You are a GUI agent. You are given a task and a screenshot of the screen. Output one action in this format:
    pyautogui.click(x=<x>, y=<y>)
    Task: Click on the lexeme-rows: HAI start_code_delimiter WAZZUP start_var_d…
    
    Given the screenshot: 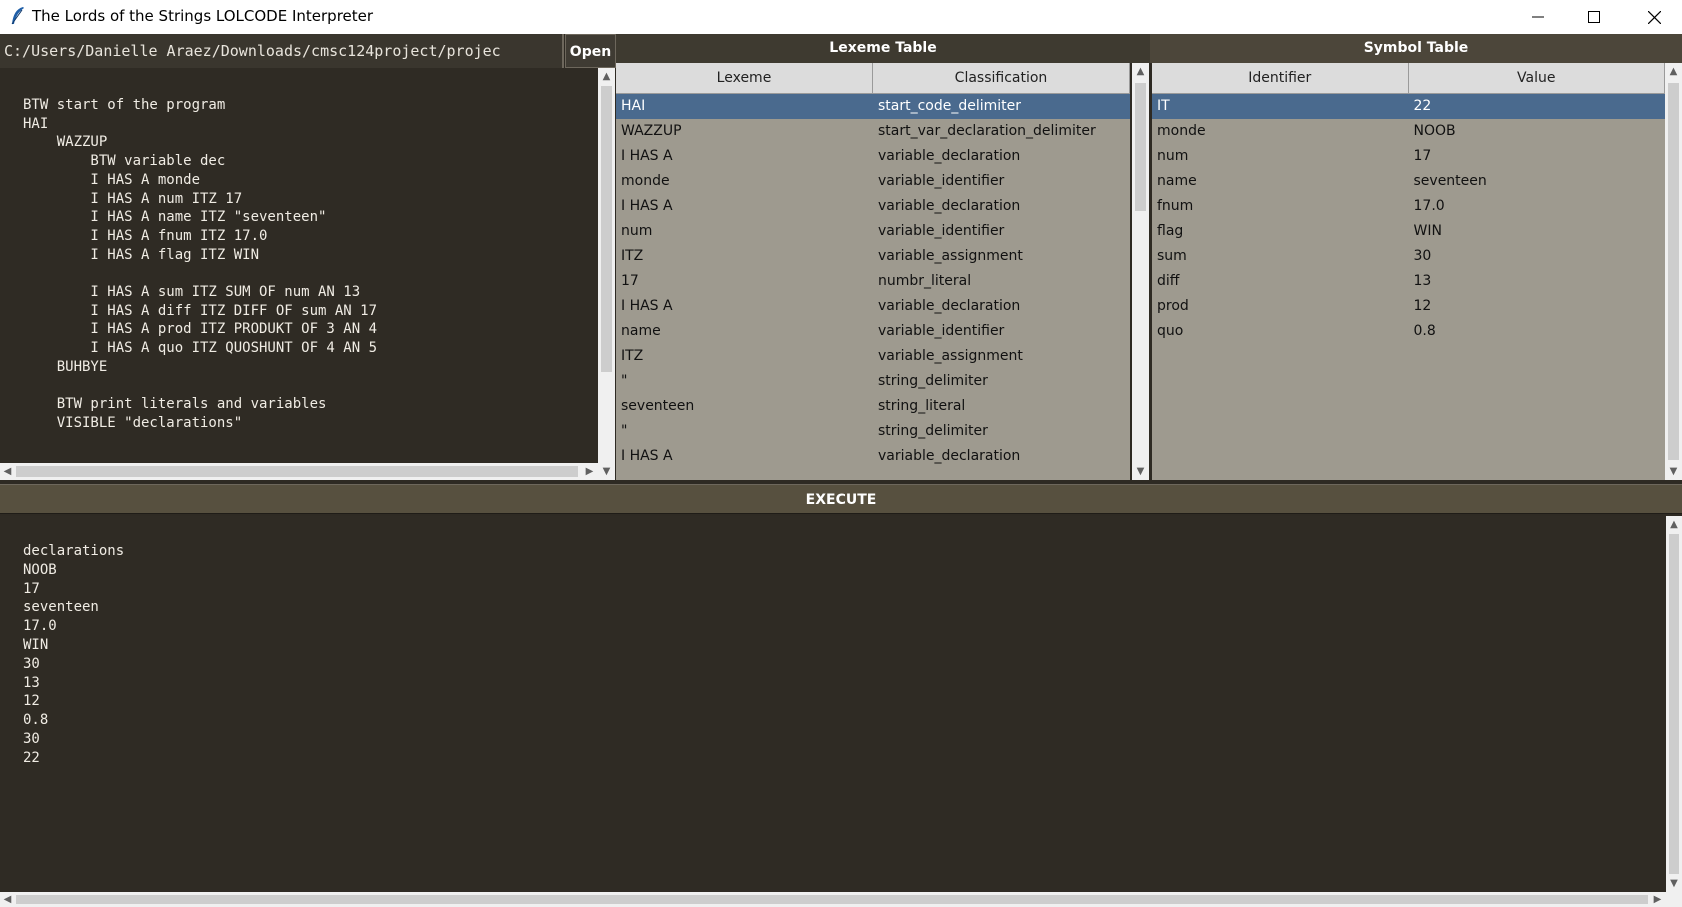 What is the action you would take?
    pyautogui.click(x=873, y=281)
    